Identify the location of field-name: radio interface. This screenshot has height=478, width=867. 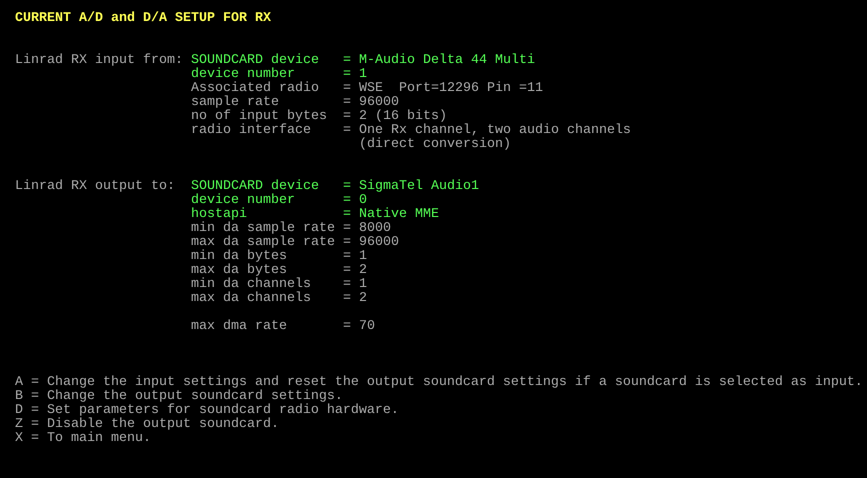
(251, 130).